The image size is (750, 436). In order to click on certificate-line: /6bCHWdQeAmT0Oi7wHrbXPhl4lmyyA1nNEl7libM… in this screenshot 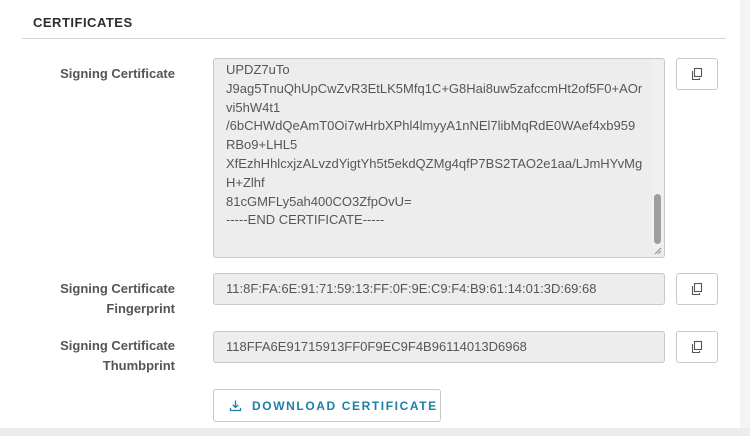, I will do `click(431, 126)`.